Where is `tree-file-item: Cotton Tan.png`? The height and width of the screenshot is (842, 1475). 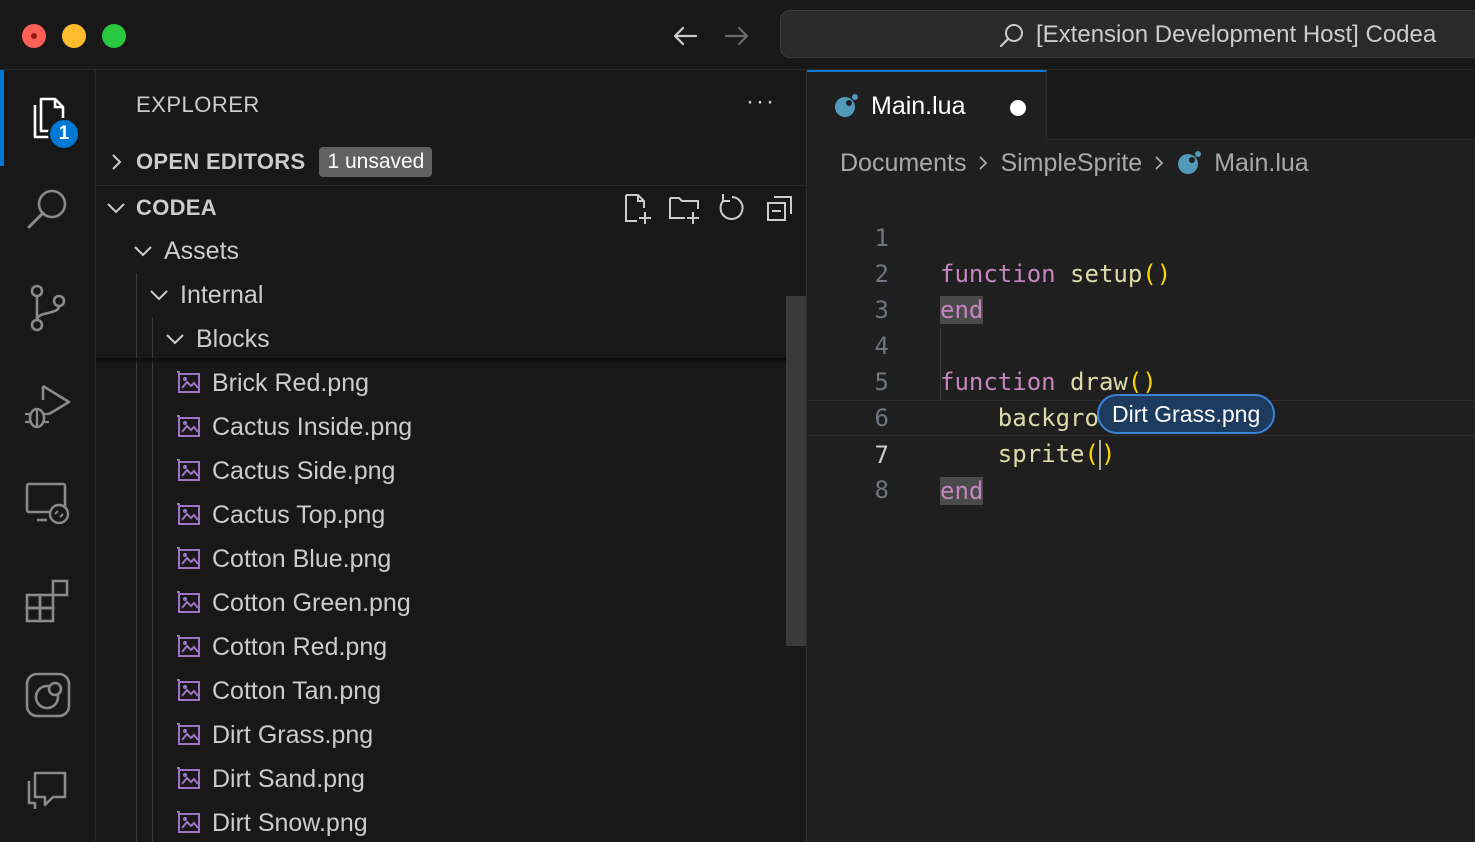 tree-file-item: Cotton Tan.png is located at coordinates (451, 691).